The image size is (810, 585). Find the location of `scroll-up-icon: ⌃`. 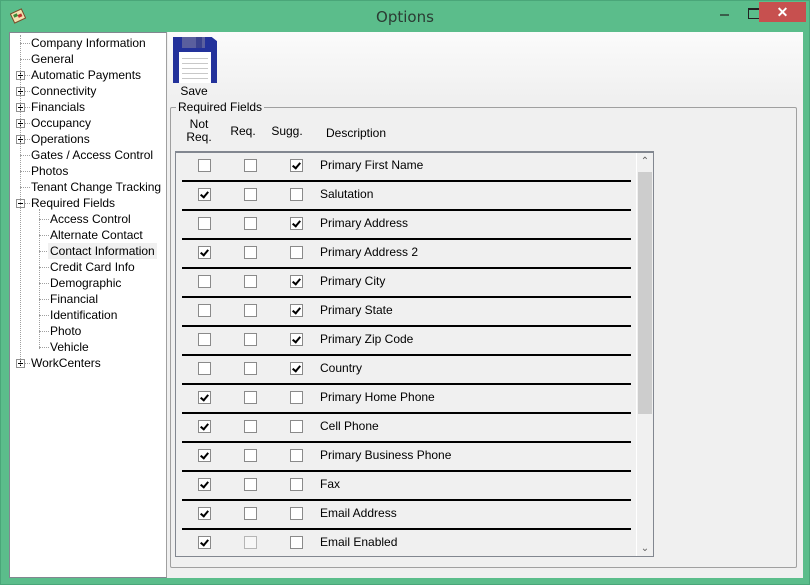

scroll-up-icon: ⌃ is located at coordinates (645, 161).